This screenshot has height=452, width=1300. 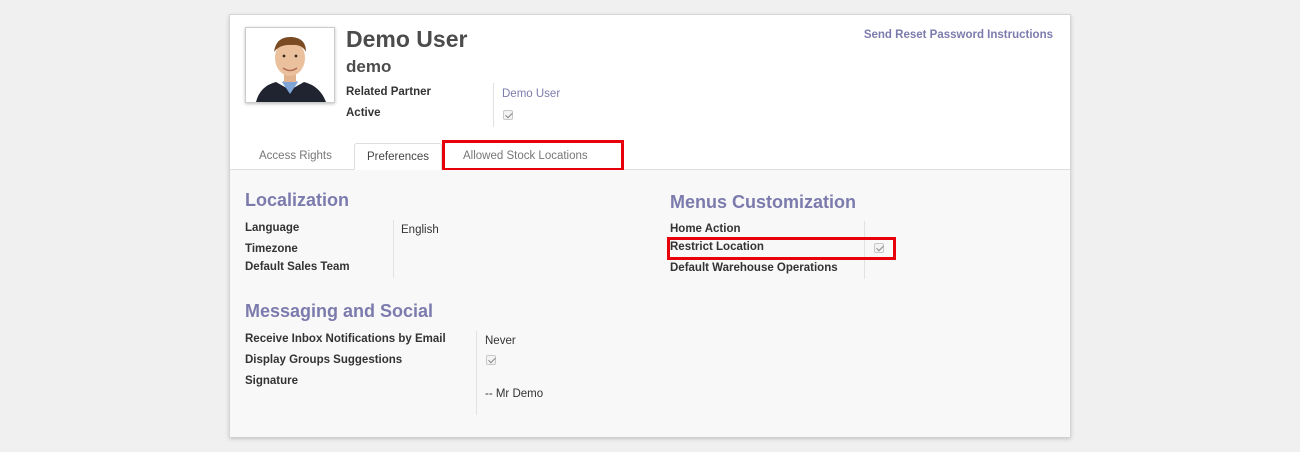 I want to click on tab-highlight-box, so click(x=533, y=155).